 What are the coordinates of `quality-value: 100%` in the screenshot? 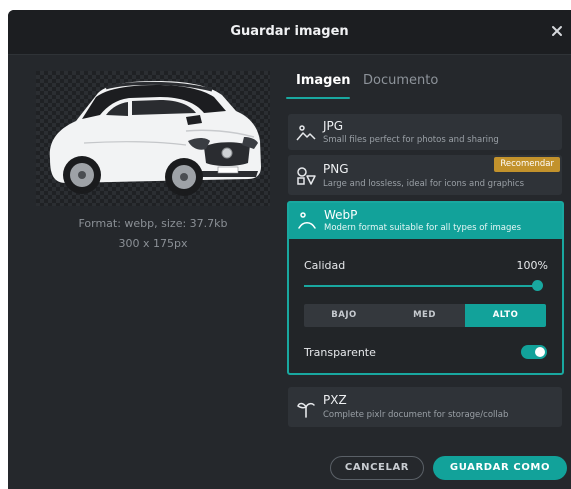 It's located at (532, 265).